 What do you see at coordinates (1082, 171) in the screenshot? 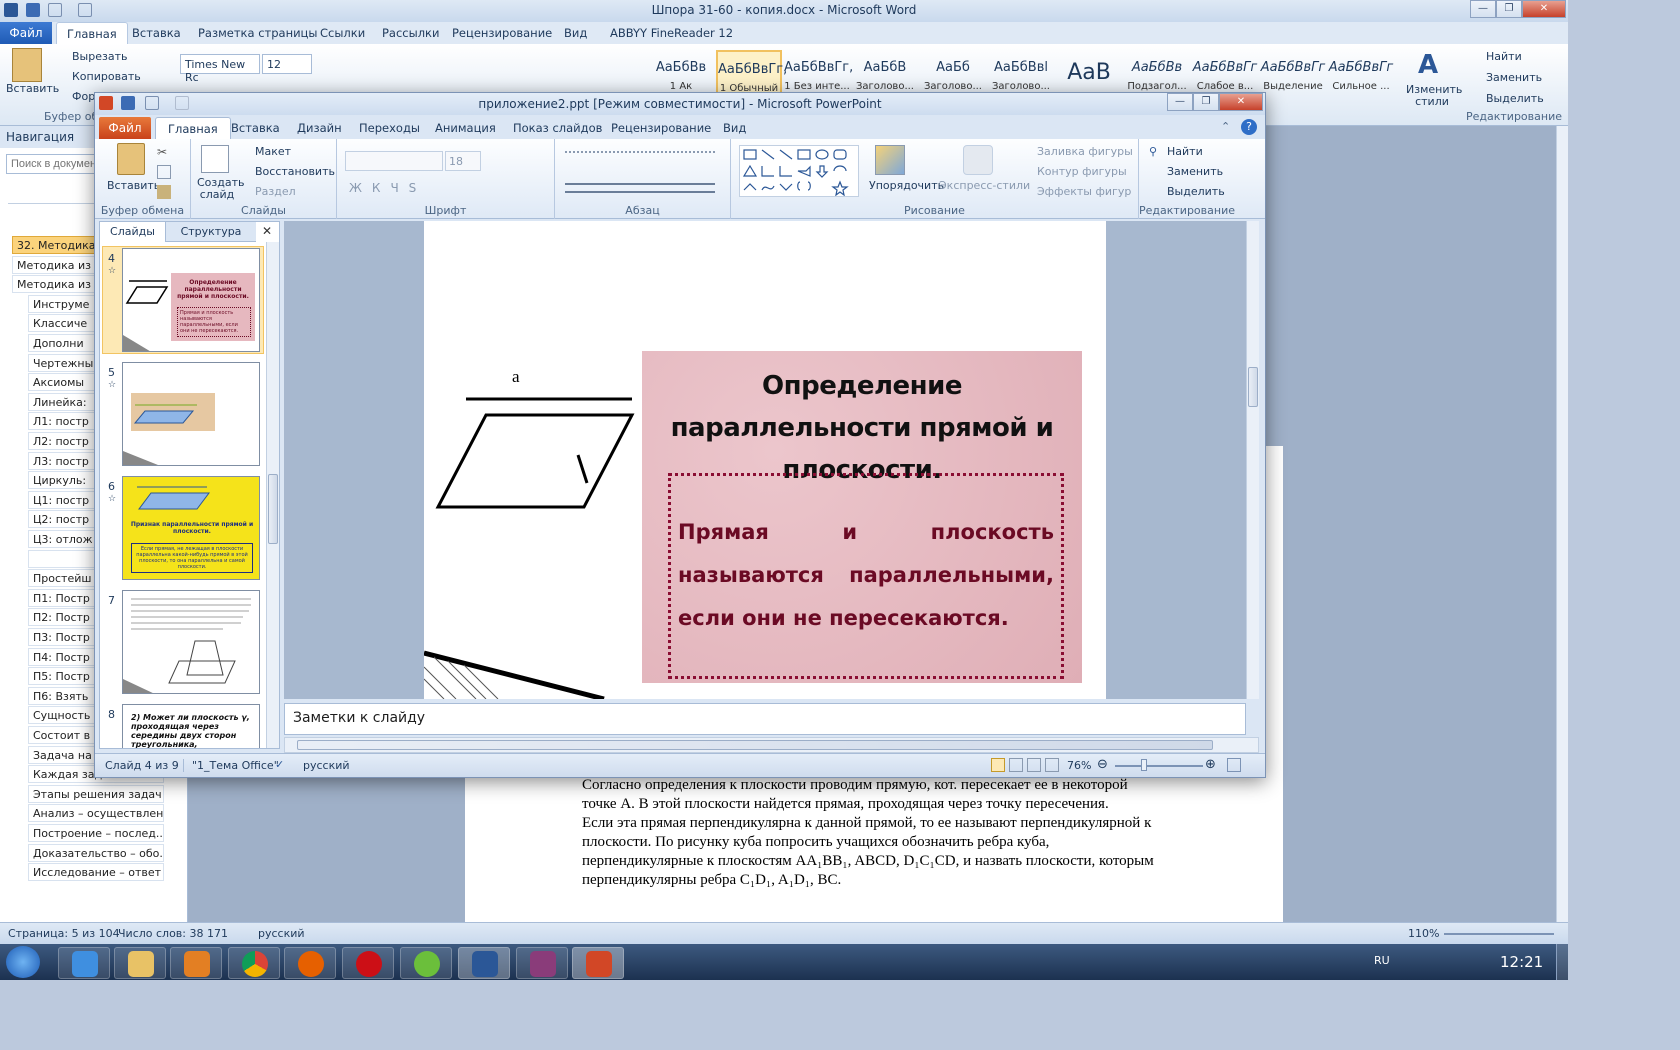
I see `shape-outline-button: Контур фигуры` at bounding box center [1082, 171].